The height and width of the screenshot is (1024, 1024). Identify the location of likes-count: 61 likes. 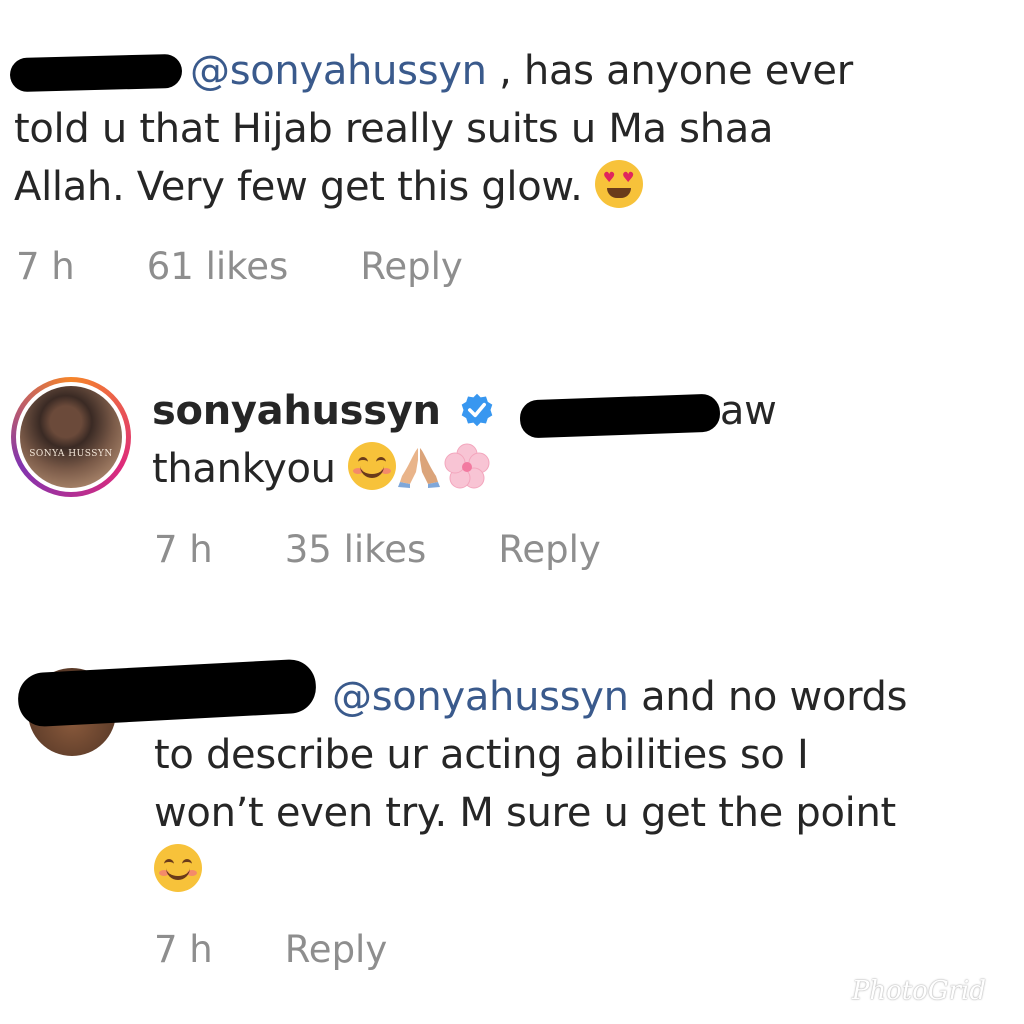
(218, 266).